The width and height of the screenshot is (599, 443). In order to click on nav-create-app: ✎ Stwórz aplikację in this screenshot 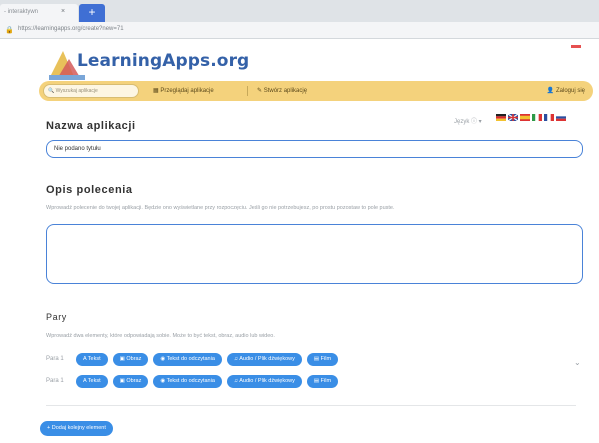, I will do `click(282, 90)`.